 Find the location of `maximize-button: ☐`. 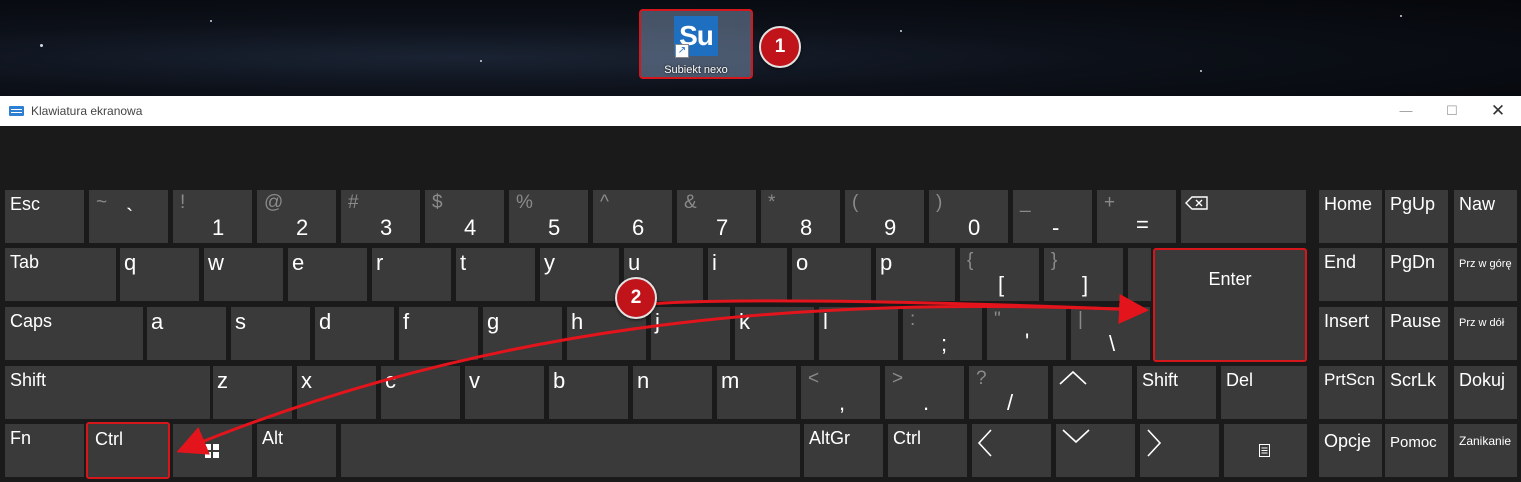

maximize-button: ☐ is located at coordinates (1452, 111).